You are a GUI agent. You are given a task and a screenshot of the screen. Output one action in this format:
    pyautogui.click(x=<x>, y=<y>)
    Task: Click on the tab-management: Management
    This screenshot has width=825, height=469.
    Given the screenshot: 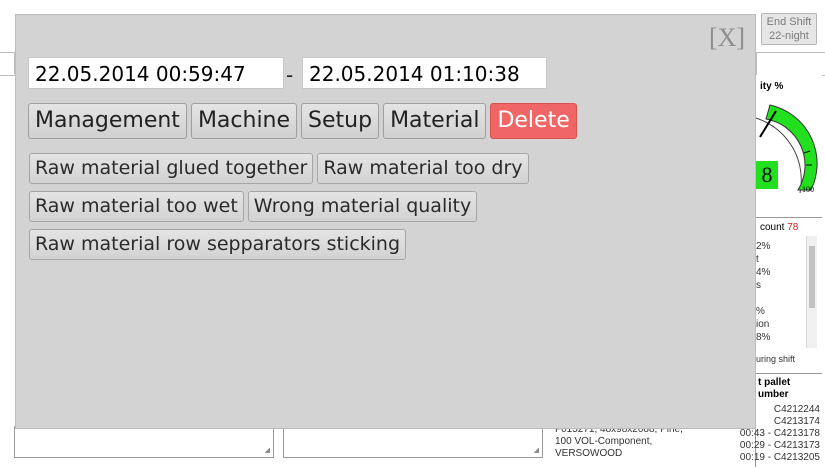 What is the action you would take?
    pyautogui.click(x=107, y=121)
    